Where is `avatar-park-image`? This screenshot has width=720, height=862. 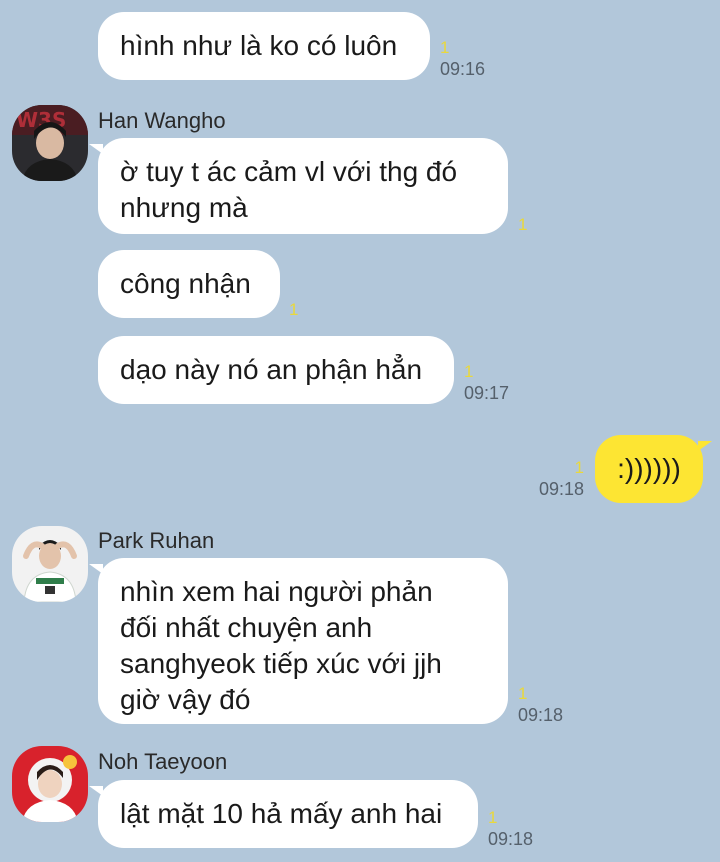
avatar-park-image is located at coordinates (50, 564).